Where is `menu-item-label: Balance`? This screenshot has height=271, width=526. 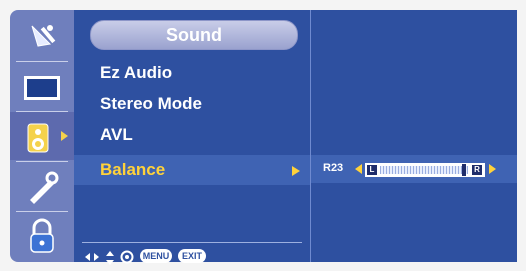 menu-item-label: Balance is located at coordinates (133, 169).